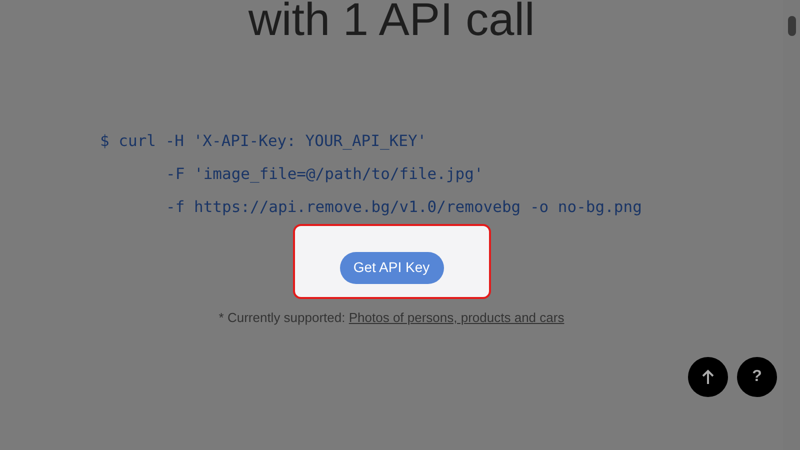 This screenshot has height=450, width=800. I want to click on page-heading: with 1 API call, so click(391, 21).